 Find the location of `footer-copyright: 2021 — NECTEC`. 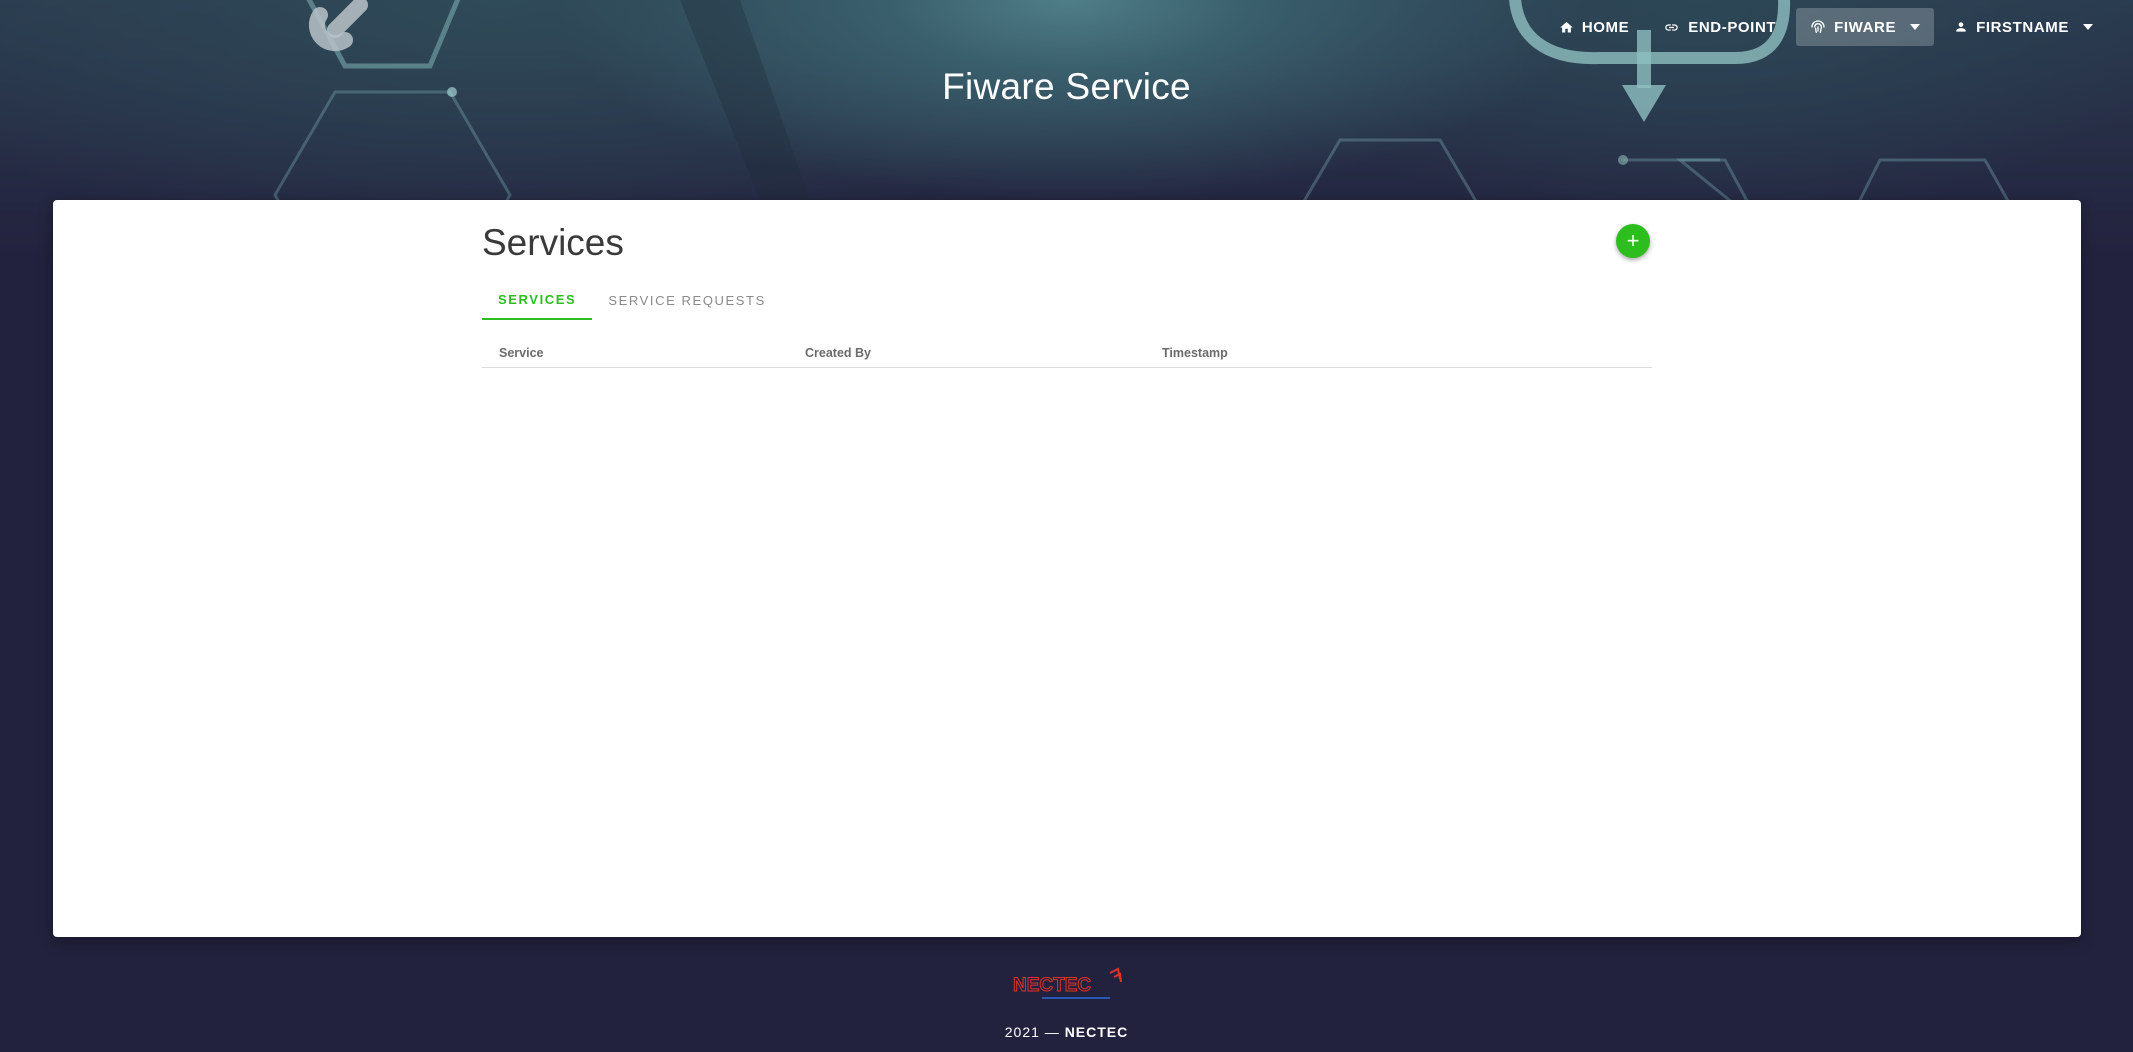

footer-copyright: 2021 — NECTEC is located at coordinates (1066, 1032).